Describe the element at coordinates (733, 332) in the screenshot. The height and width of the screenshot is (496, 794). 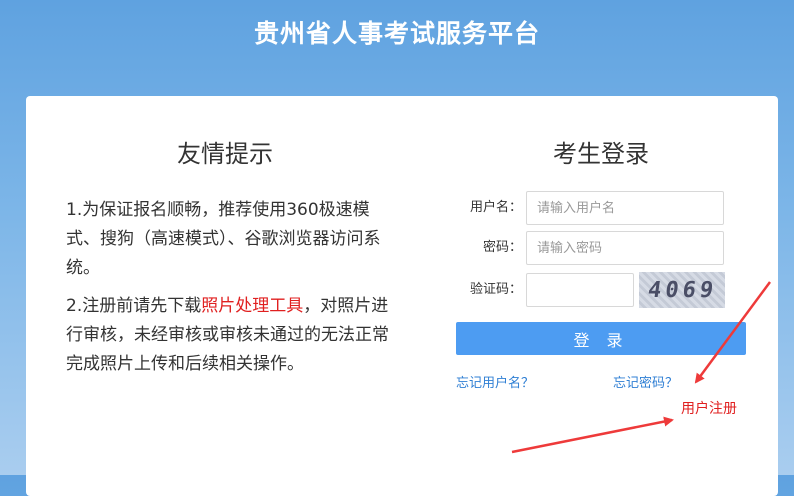
I see `arrow-pointing-register` at that location.